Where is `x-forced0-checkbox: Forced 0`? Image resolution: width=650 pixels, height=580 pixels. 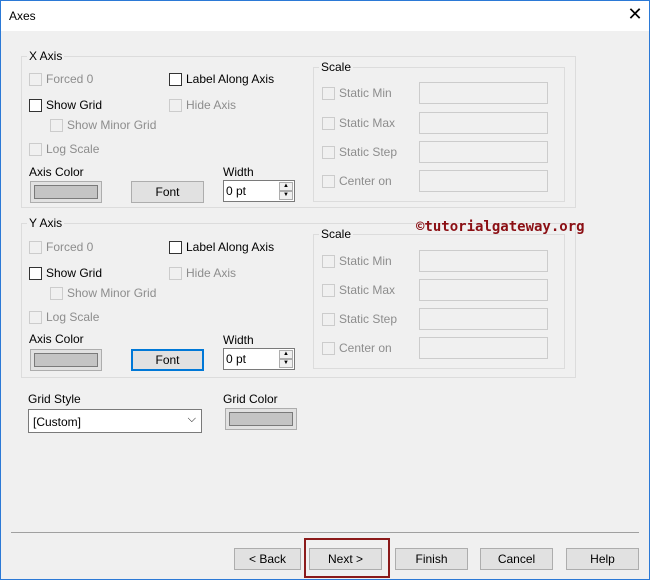 x-forced0-checkbox: Forced 0 is located at coordinates (61, 79).